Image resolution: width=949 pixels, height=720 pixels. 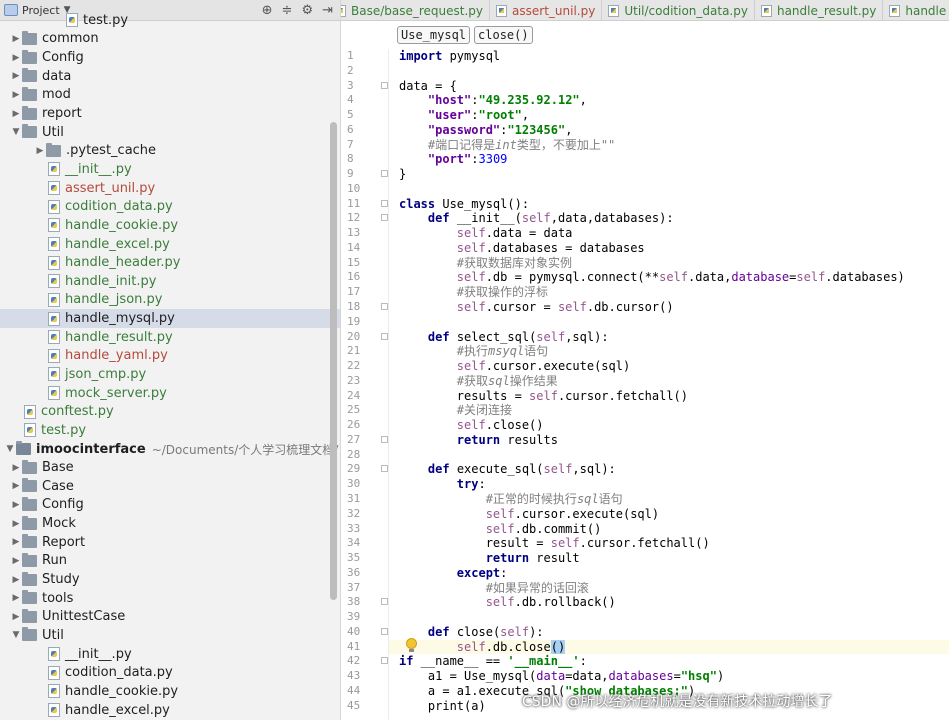 What do you see at coordinates (170, 523) in the screenshot?
I see `tree-folder-item: ▶ Mock` at bounding box center [170, 523].